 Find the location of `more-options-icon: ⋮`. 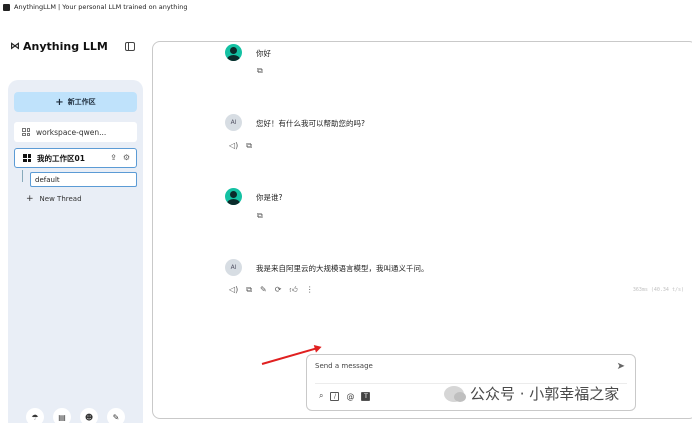

more-options-icon: ⋮ is located at coordinates (310, 290).